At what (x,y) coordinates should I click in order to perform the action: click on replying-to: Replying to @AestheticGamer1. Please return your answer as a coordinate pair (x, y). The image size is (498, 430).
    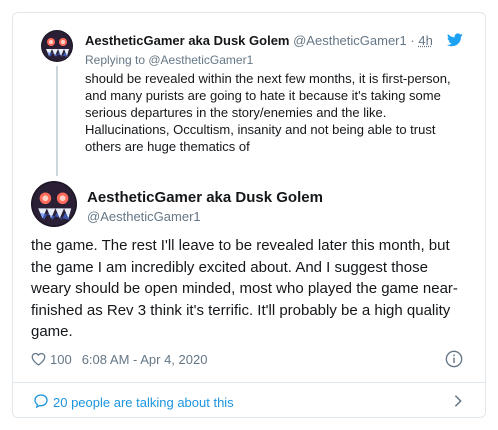
    Looking at the image, I should click on (169, 60).